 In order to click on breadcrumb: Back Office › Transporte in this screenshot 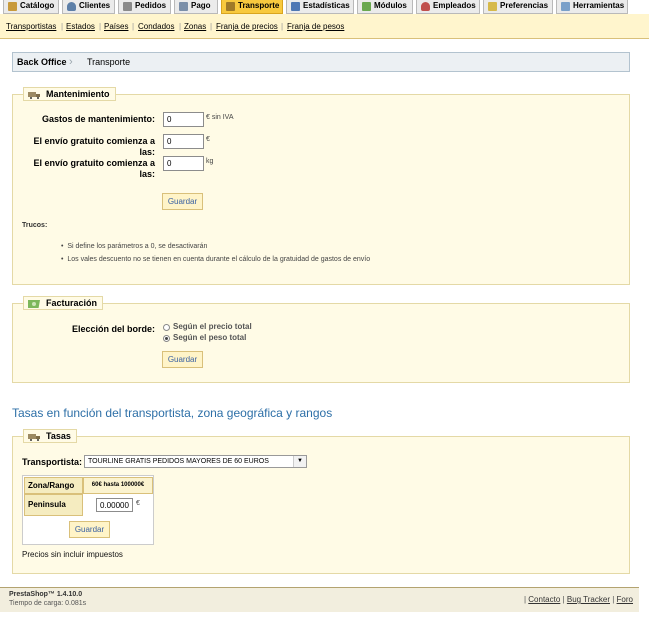, I will do `click(321, 62)`.